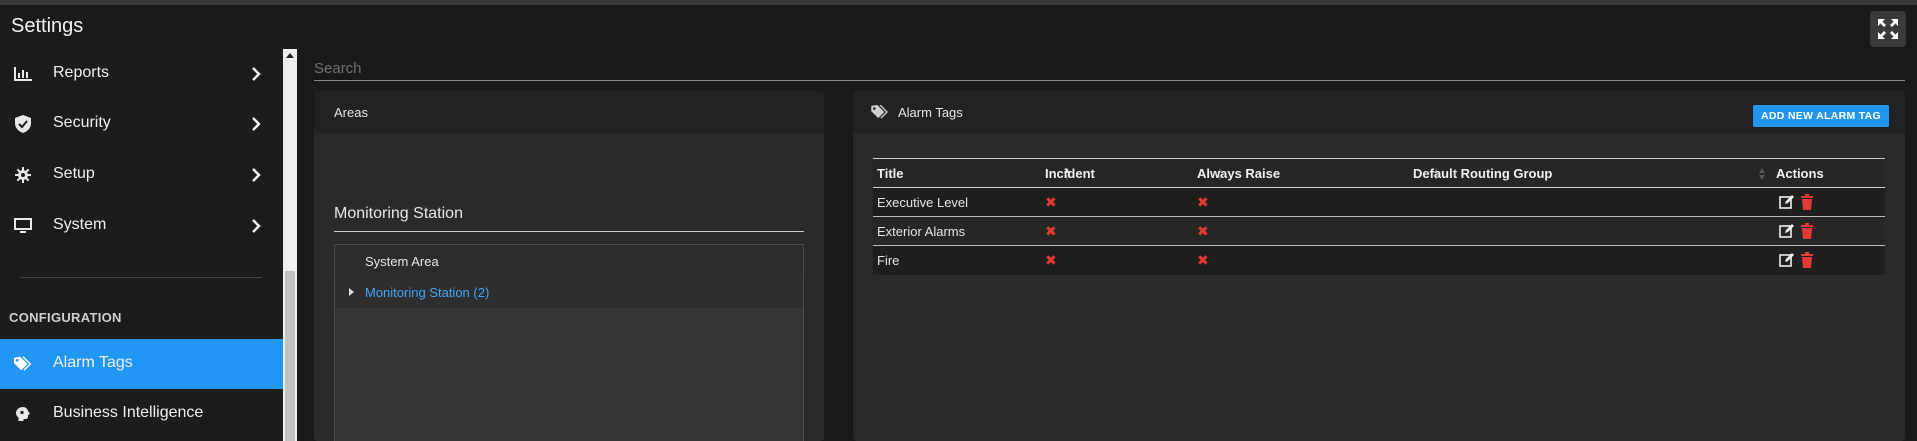  Describe the element at coordinates (923, 202) in the screenshot. I see `cell-title: Executive Level` at that location.